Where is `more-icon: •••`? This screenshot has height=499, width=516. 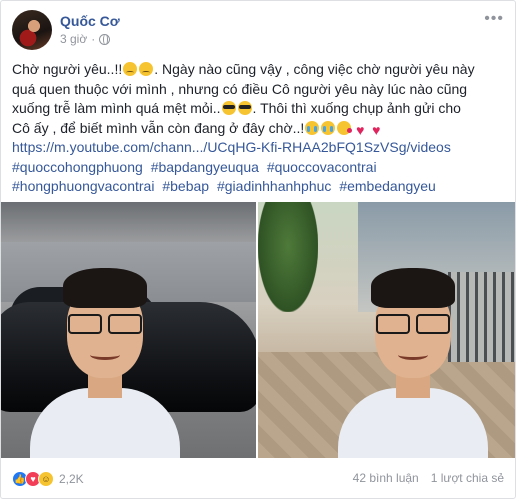
more-icon: ••• is located at coordinates (494, 19).